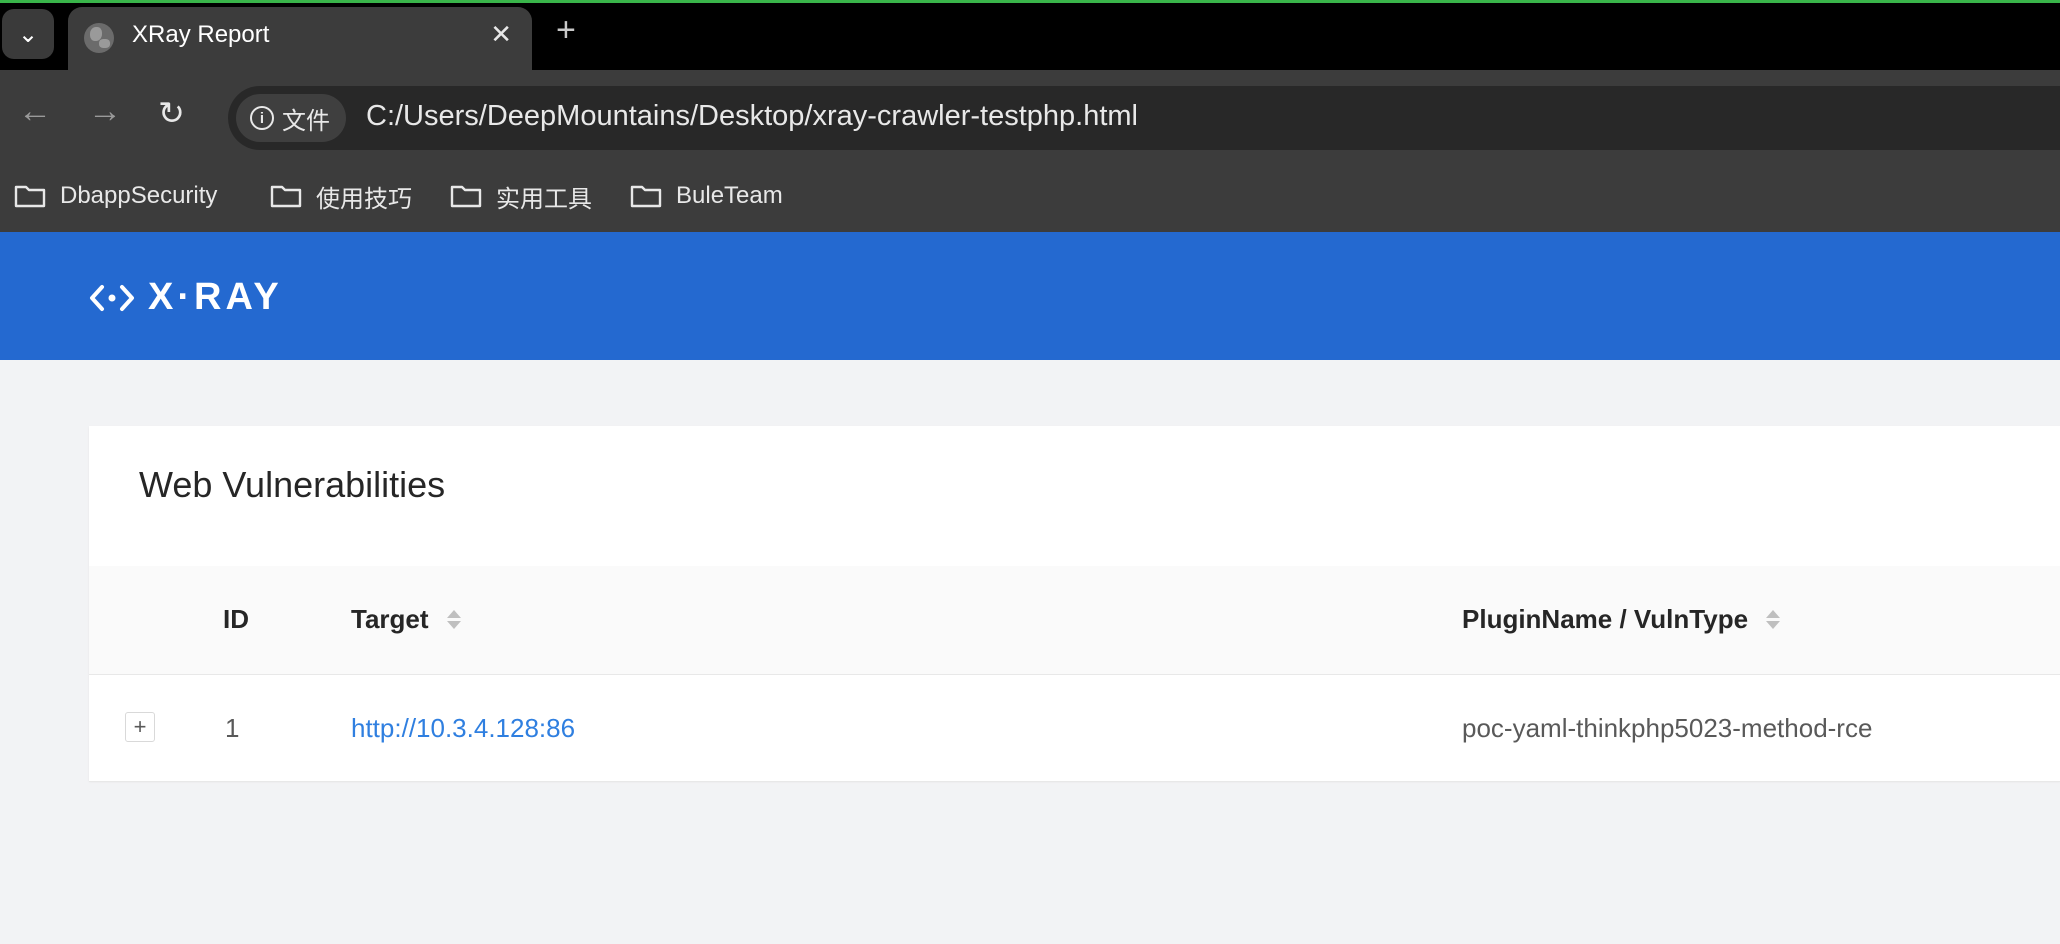  Describe the element at coordinates (406, 619) in the screenshot. I see `column-header-target: Target` at that location.